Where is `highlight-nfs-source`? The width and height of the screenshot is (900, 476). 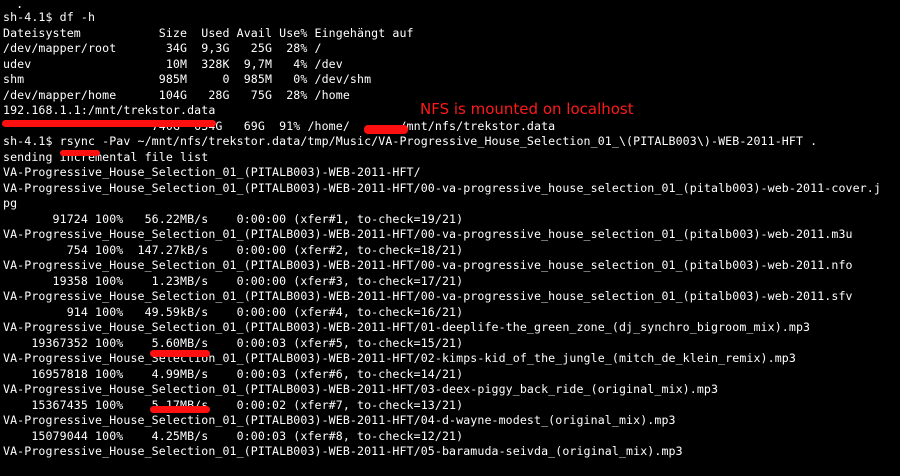 highlight-nfs-source is located at coordinates (109, 123).